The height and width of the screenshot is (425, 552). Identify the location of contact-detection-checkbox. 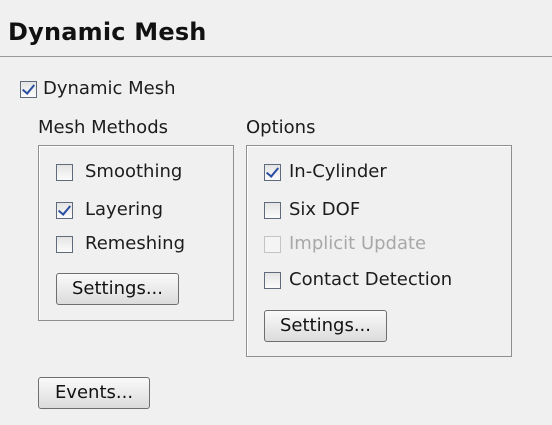
(272, 280).